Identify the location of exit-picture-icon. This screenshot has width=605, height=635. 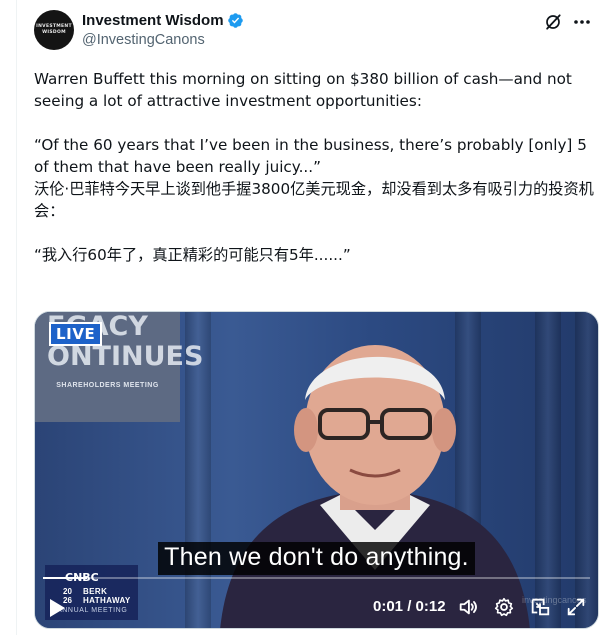
(540, 607).